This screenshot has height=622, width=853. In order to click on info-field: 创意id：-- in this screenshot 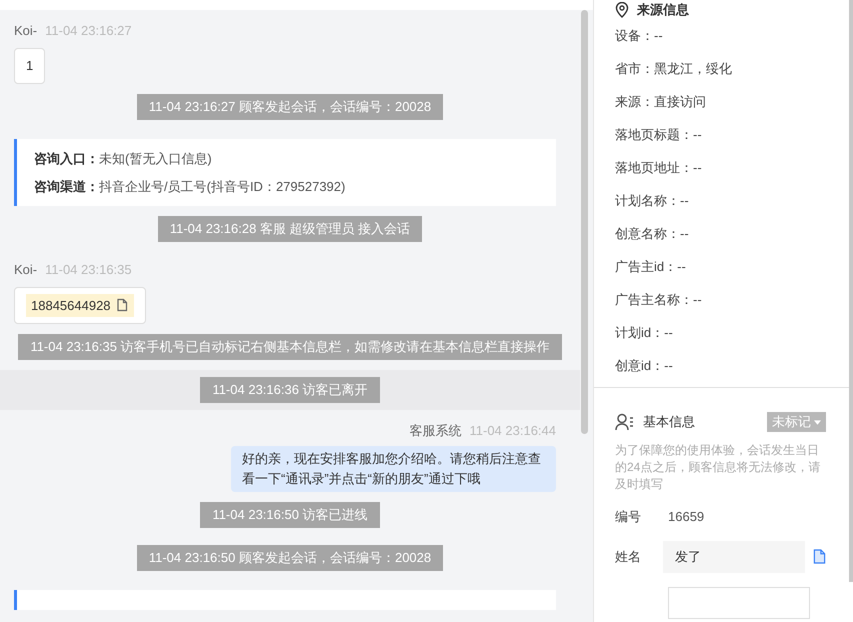, I will do `click(731, 365)`.